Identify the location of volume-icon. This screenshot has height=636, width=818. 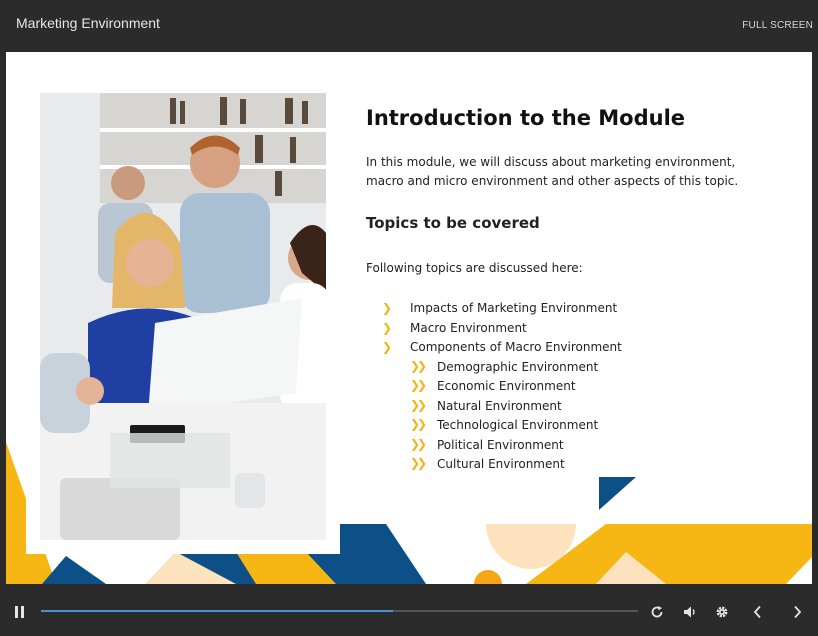
(690, 612).